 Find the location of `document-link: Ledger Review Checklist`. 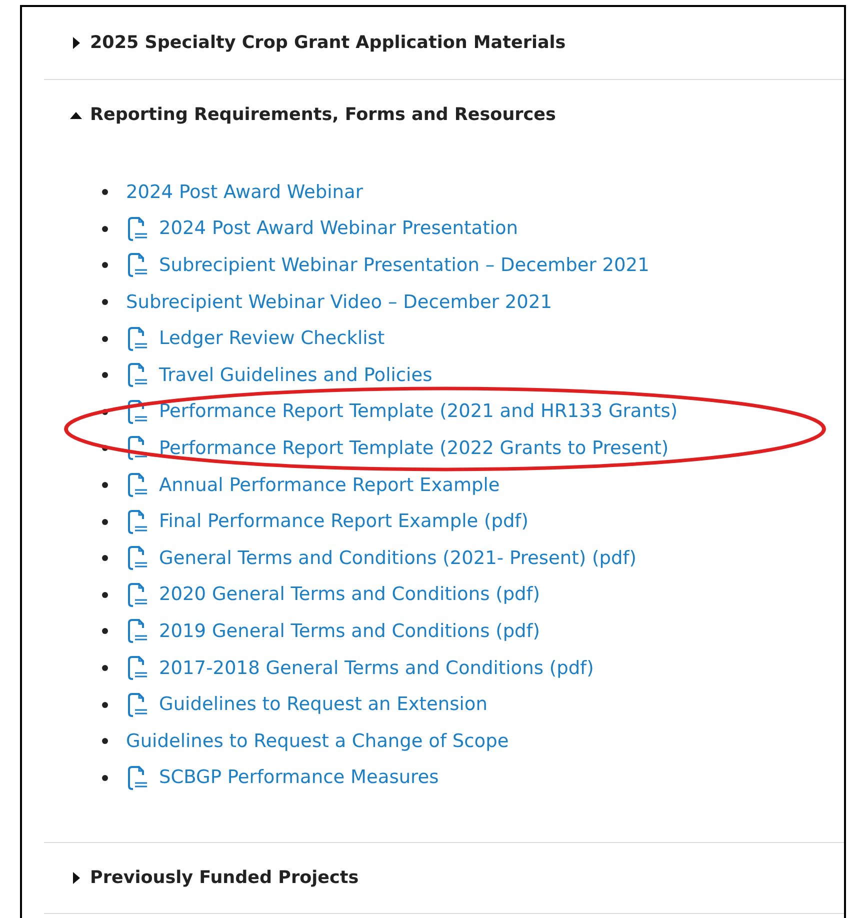

document-link: Ledger Review Checklist is located at coordinates (272, 339).